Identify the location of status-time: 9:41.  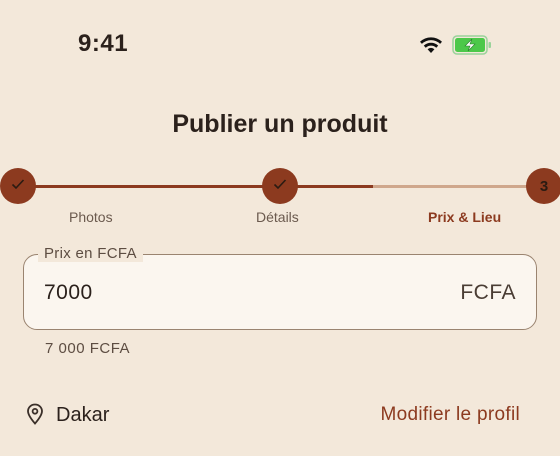
(103, 43).